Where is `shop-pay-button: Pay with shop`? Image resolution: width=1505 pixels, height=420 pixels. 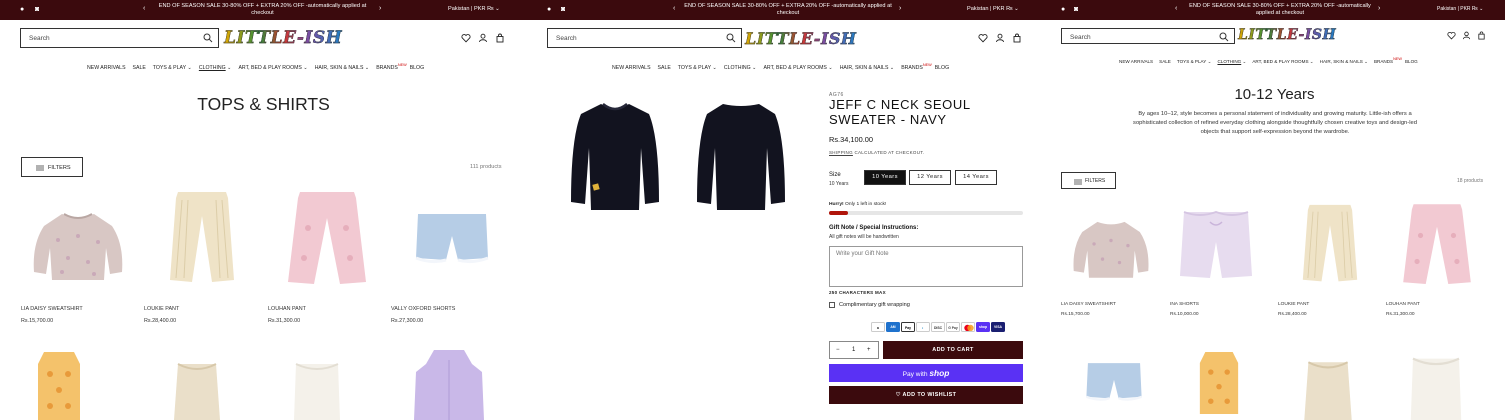 shop-pay-button: Pay with shop is located at coordinates (926, 373).